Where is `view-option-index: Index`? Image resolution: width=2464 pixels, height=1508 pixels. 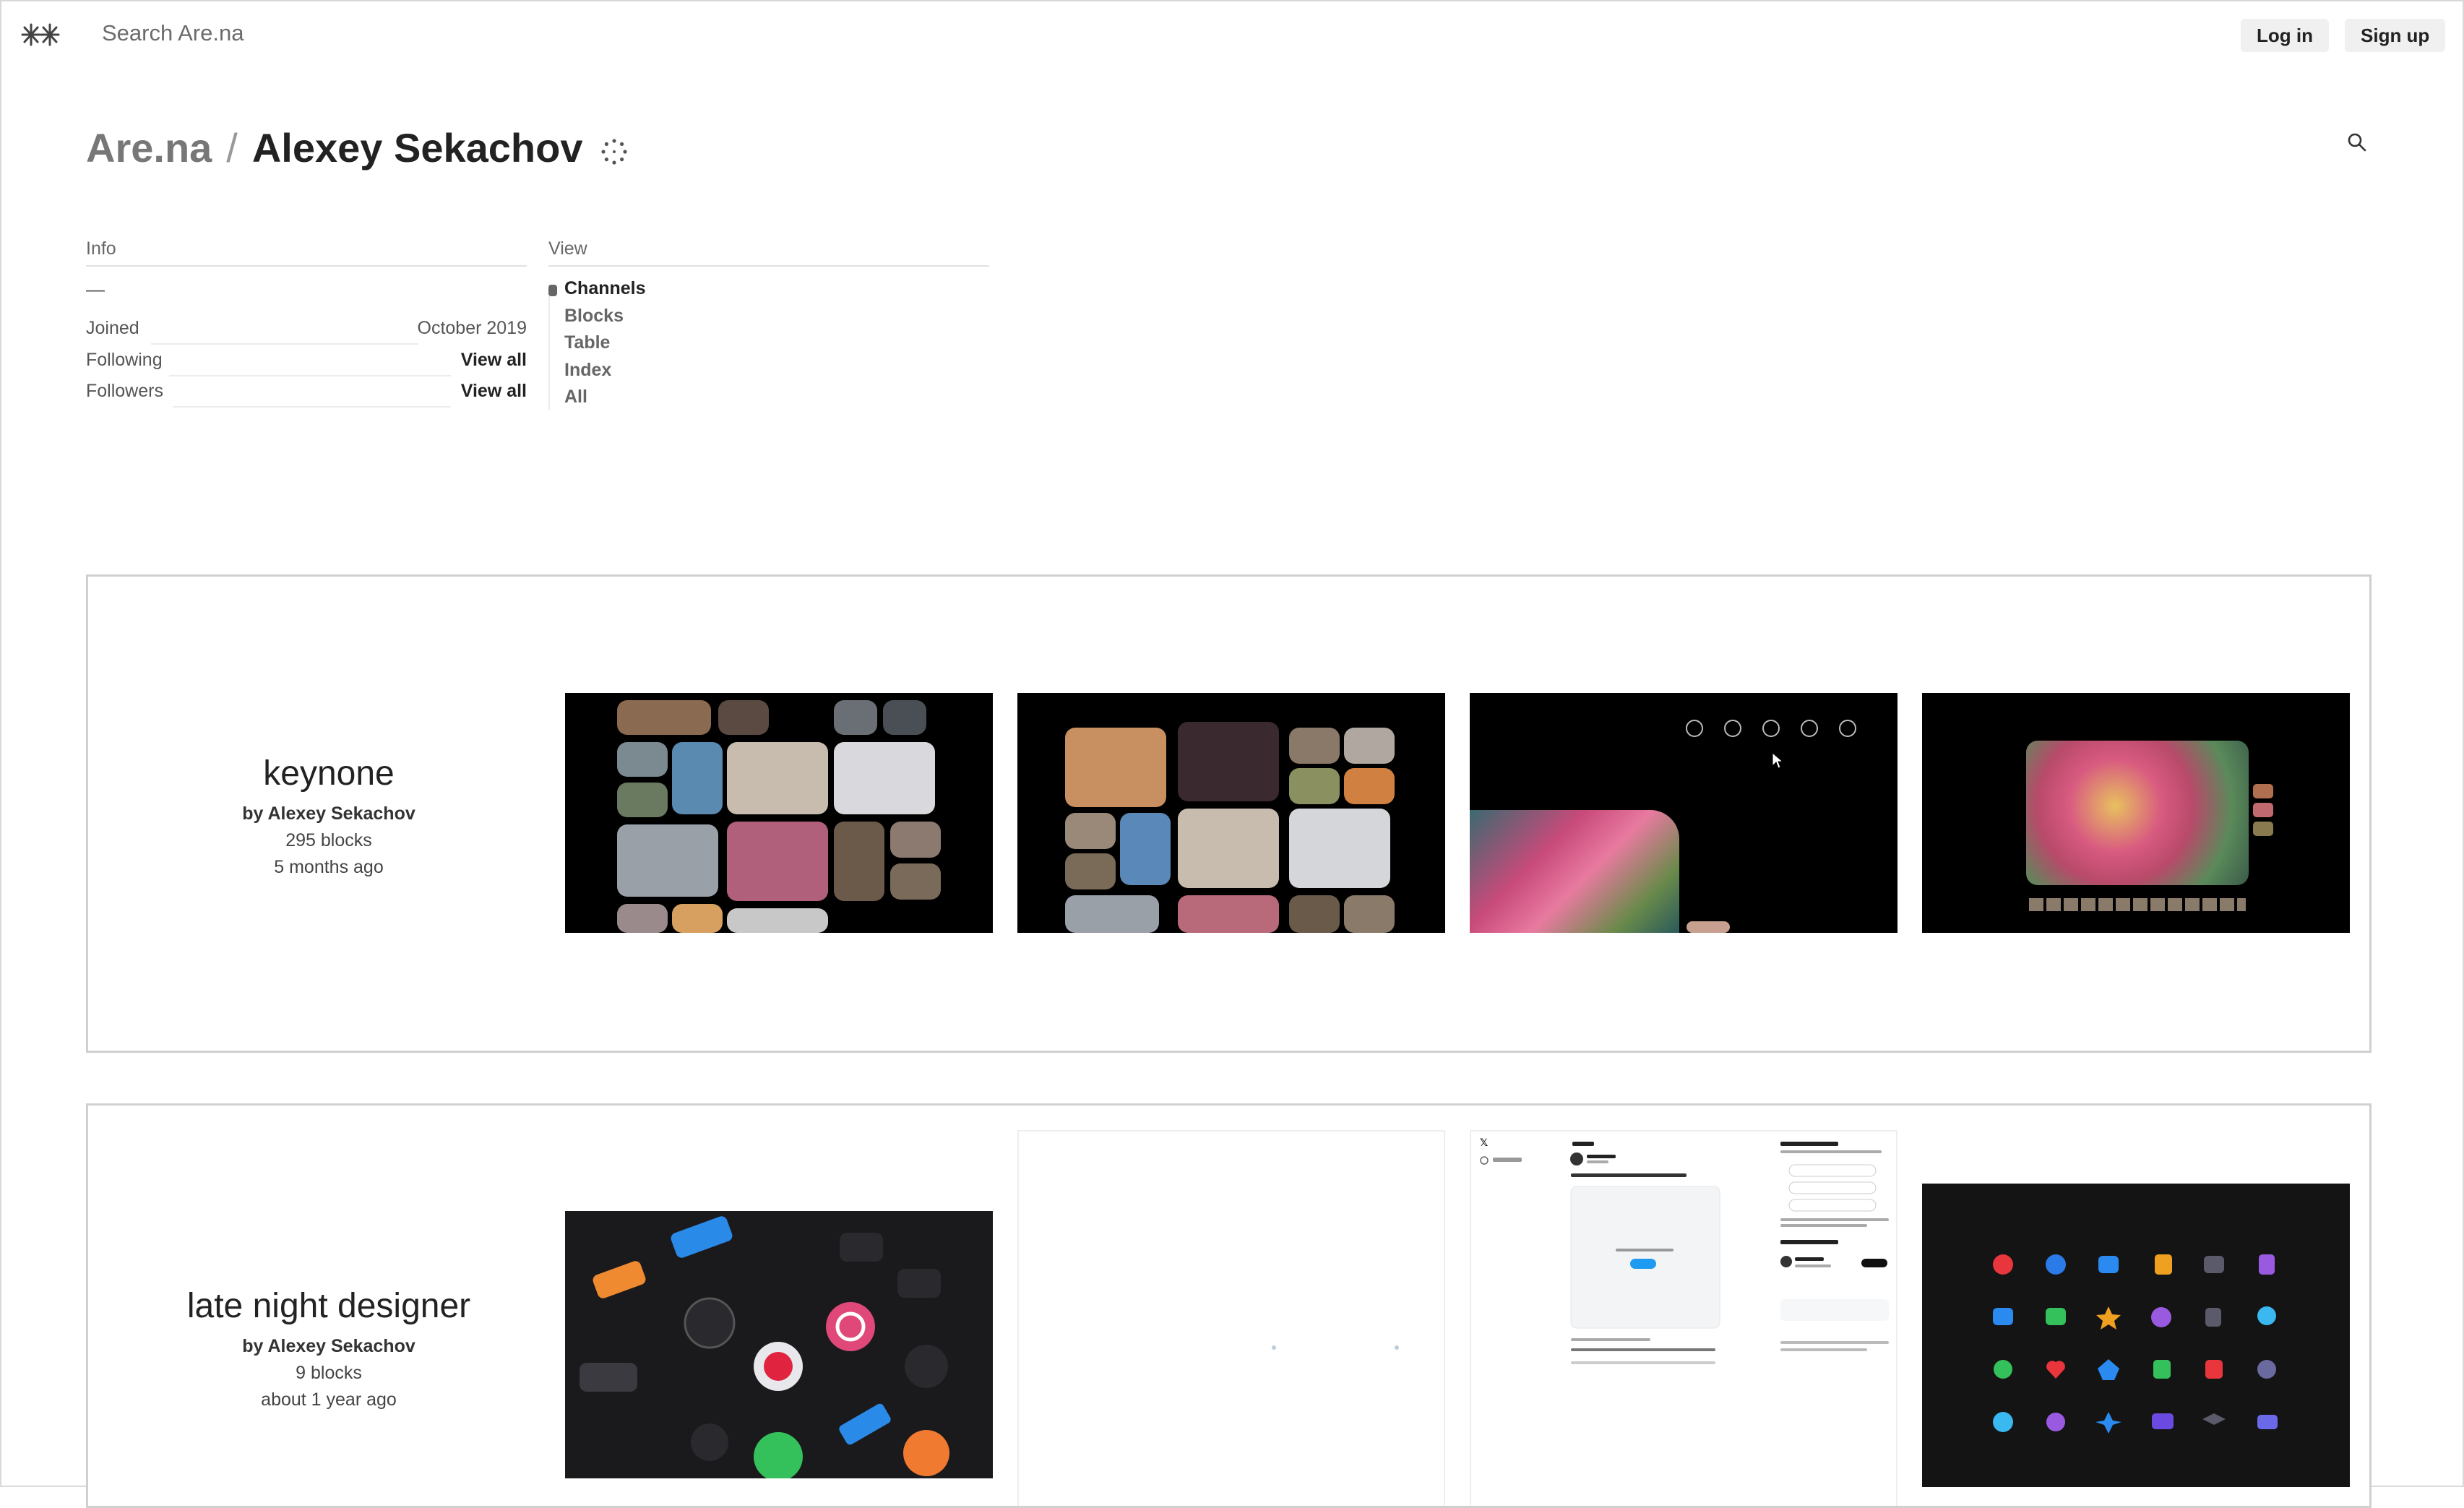
view-option-index: Index is located at coordinates (597, 374).